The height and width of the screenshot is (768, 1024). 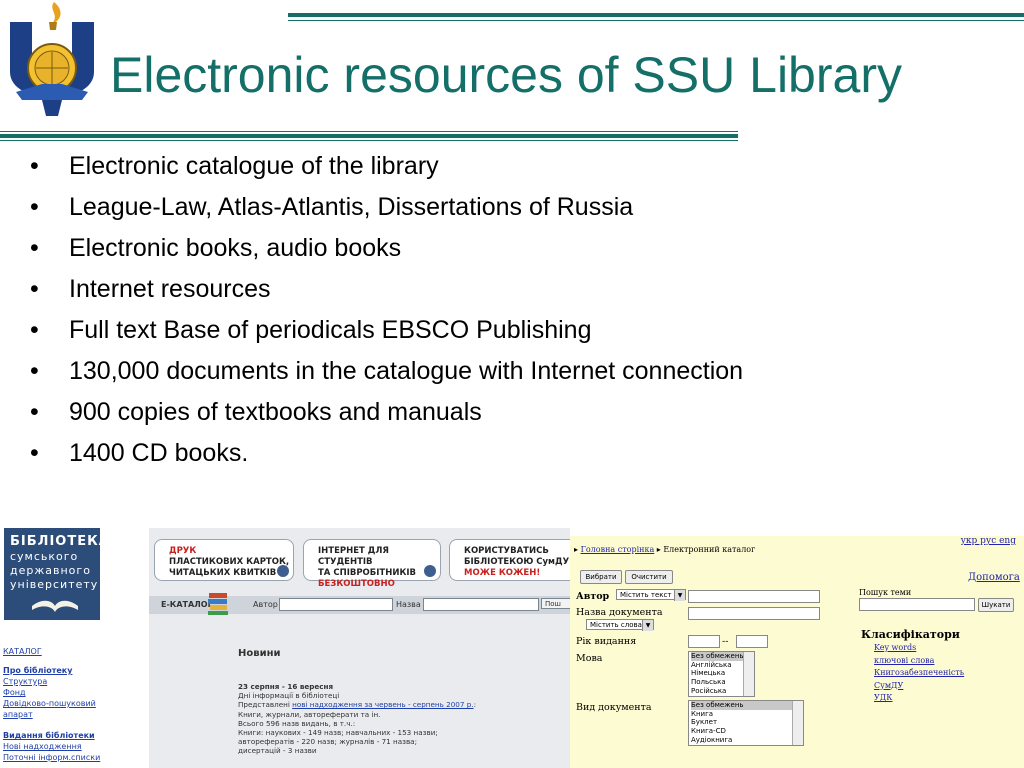 I want to click on sidebar-item-reference: Довідково-пошуковий, so click(x=51, y=703).